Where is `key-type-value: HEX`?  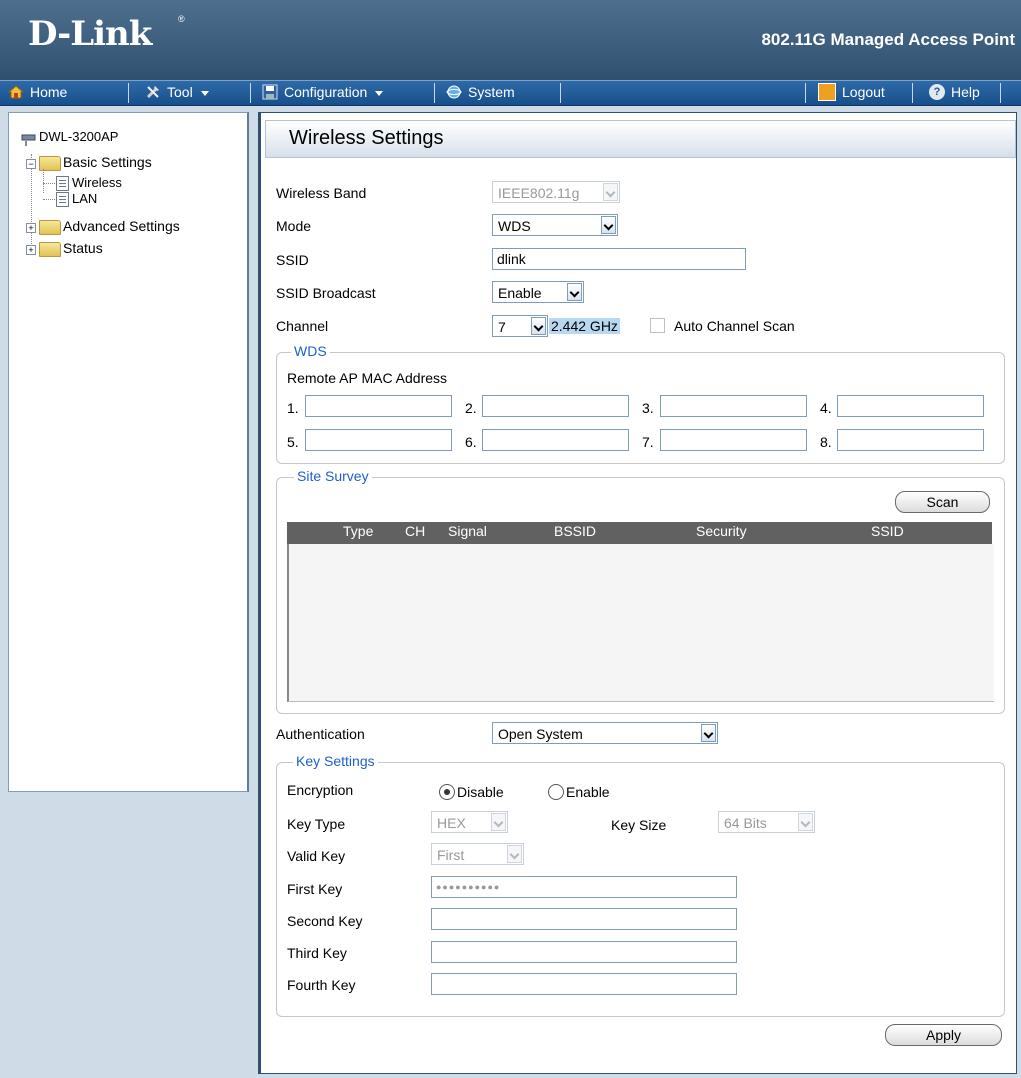 key-type-value: HEX is located at coordinates (451, 823).